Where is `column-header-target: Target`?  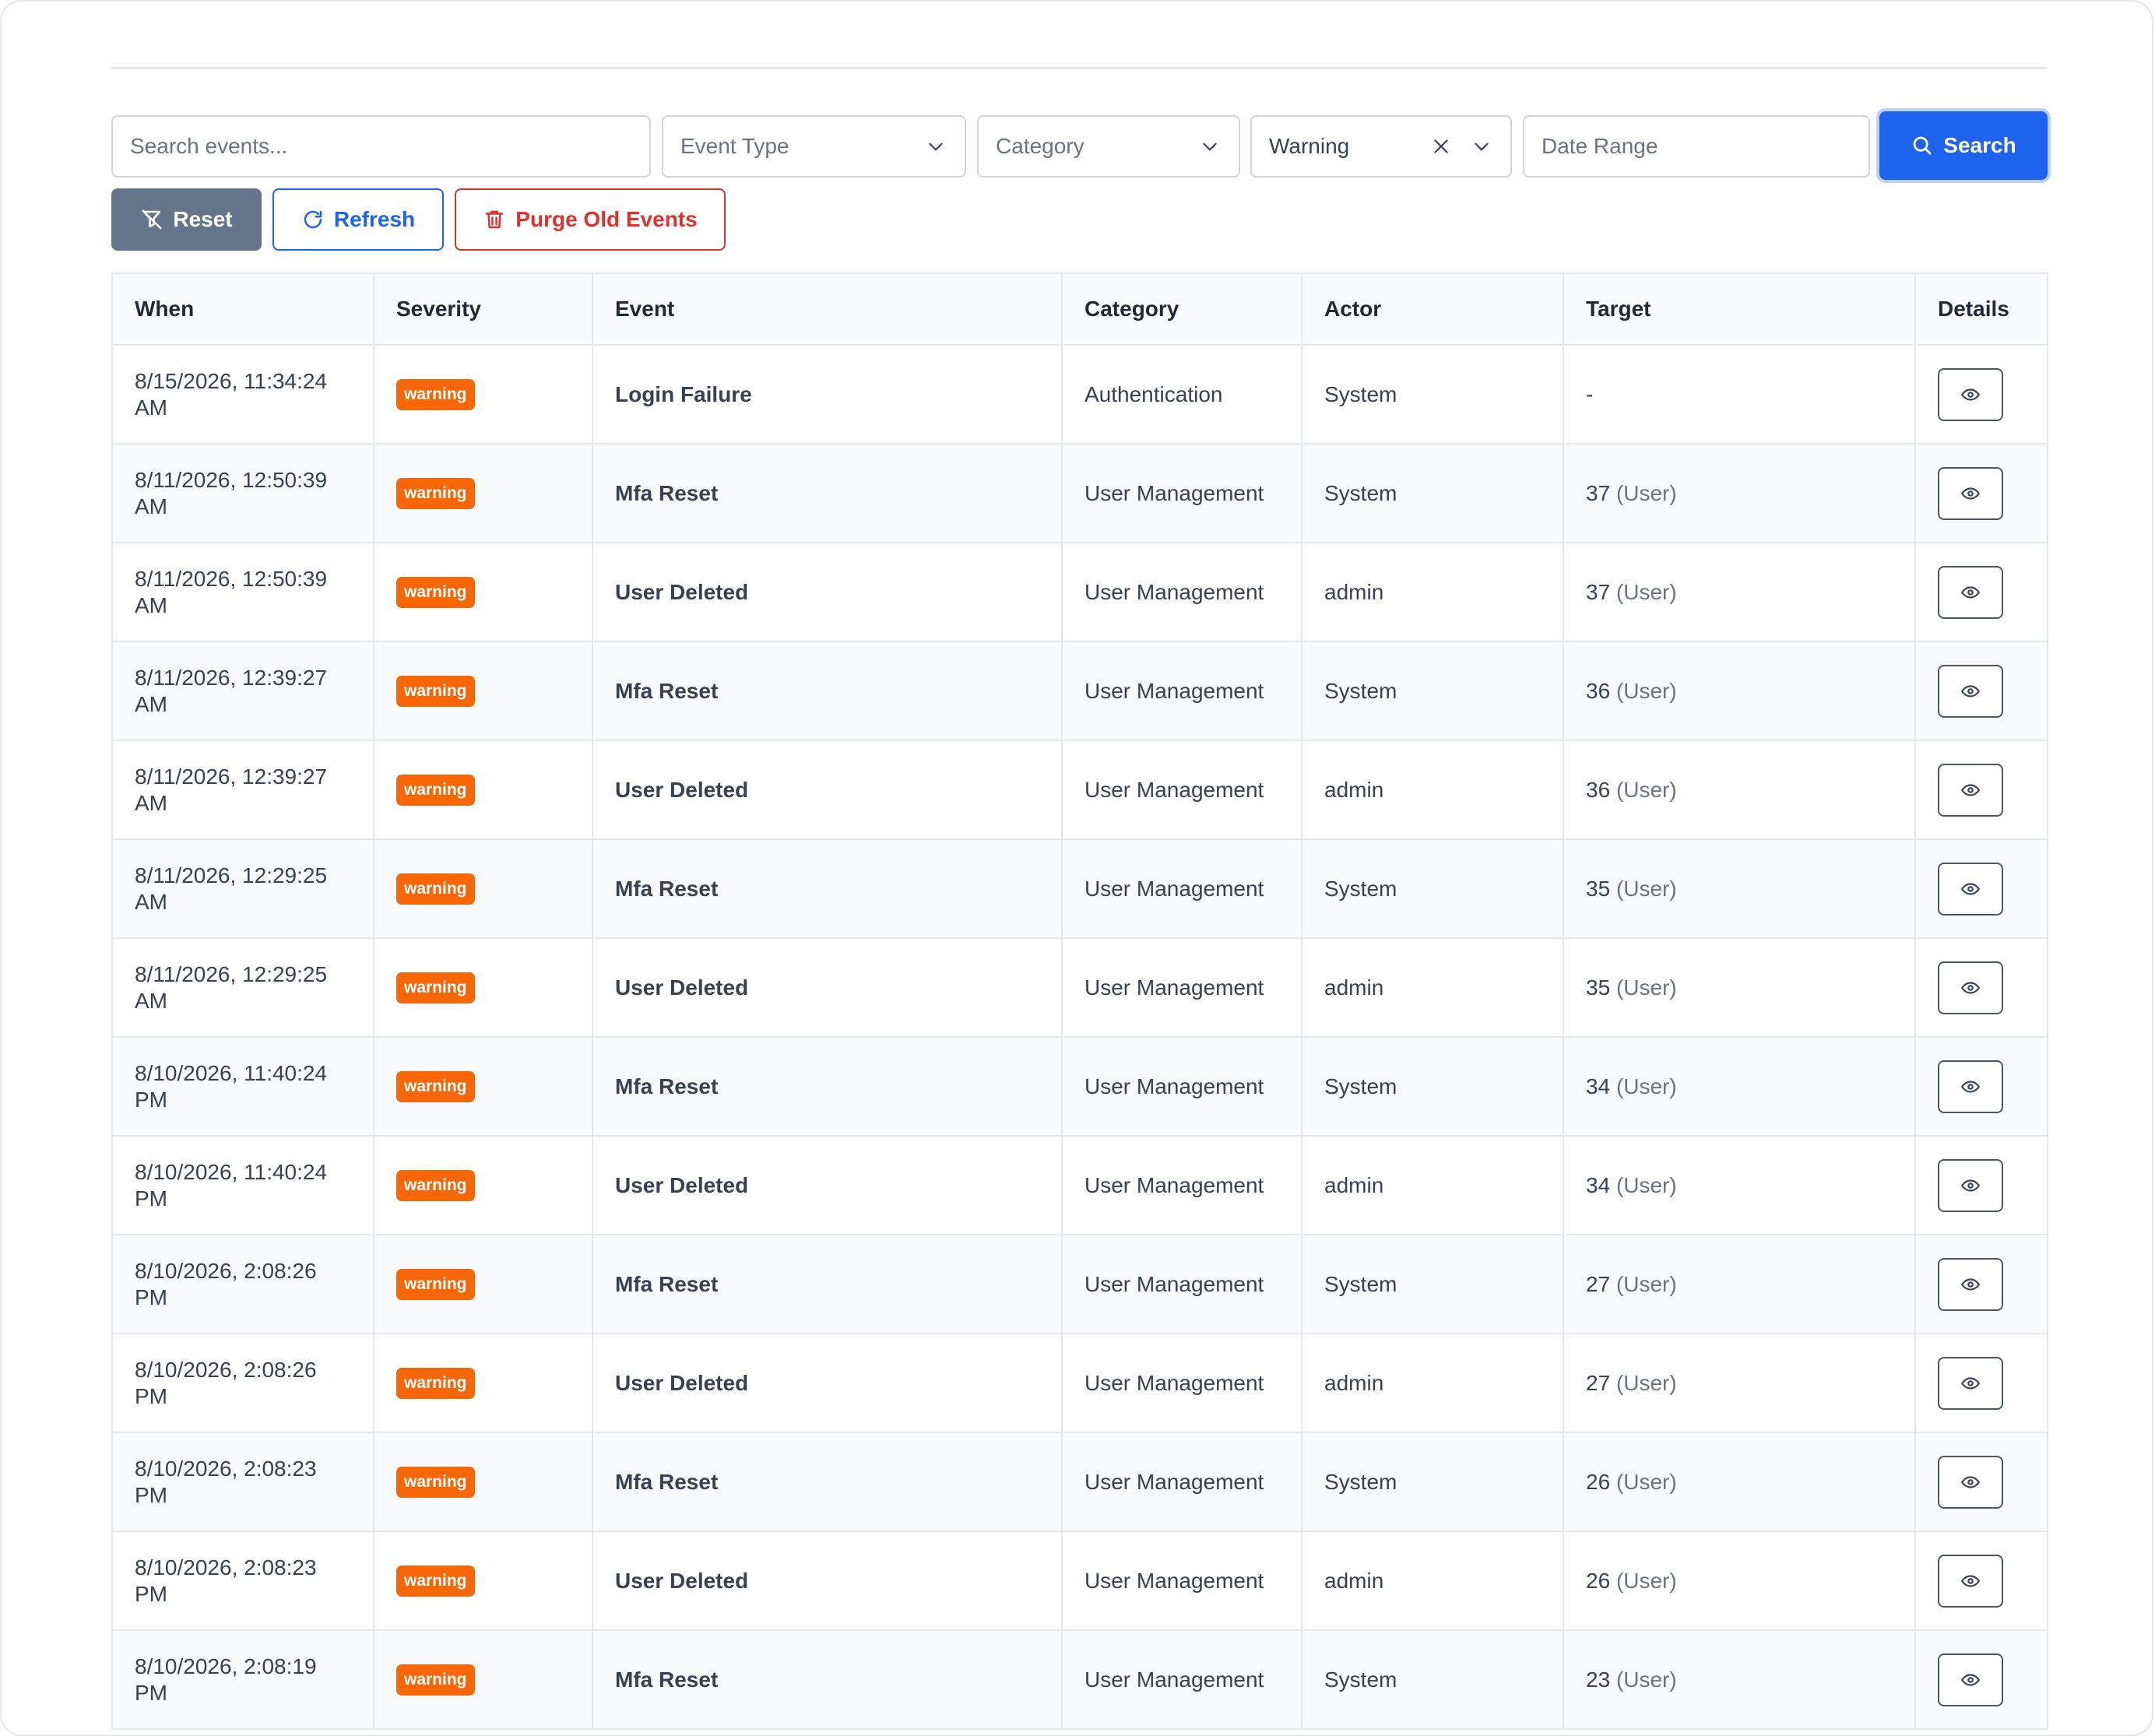
column-header-target: Target is located at coordinates (1739, 309).